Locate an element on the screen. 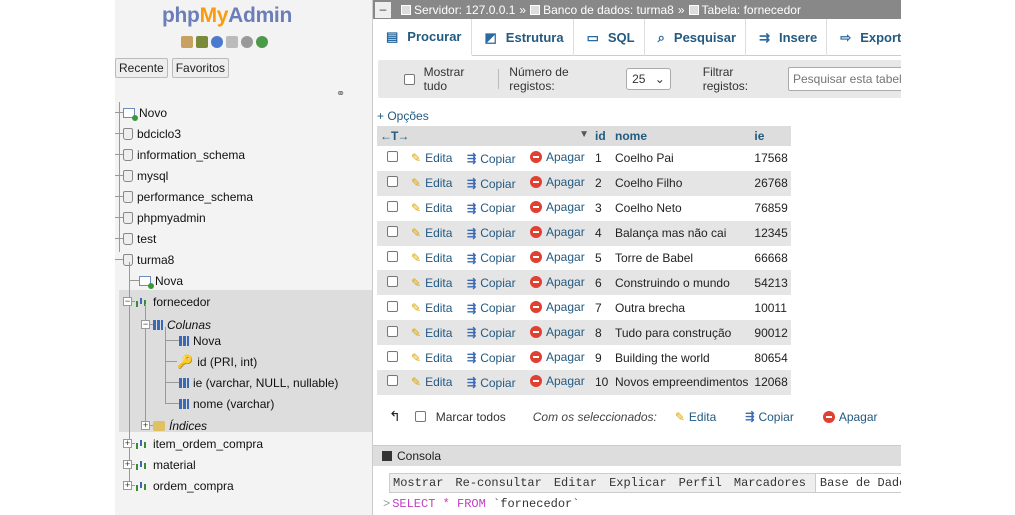 The height and width of the screenshot is (515, 1015). cell-ie: 10011 is located at coordinates (771, 308).